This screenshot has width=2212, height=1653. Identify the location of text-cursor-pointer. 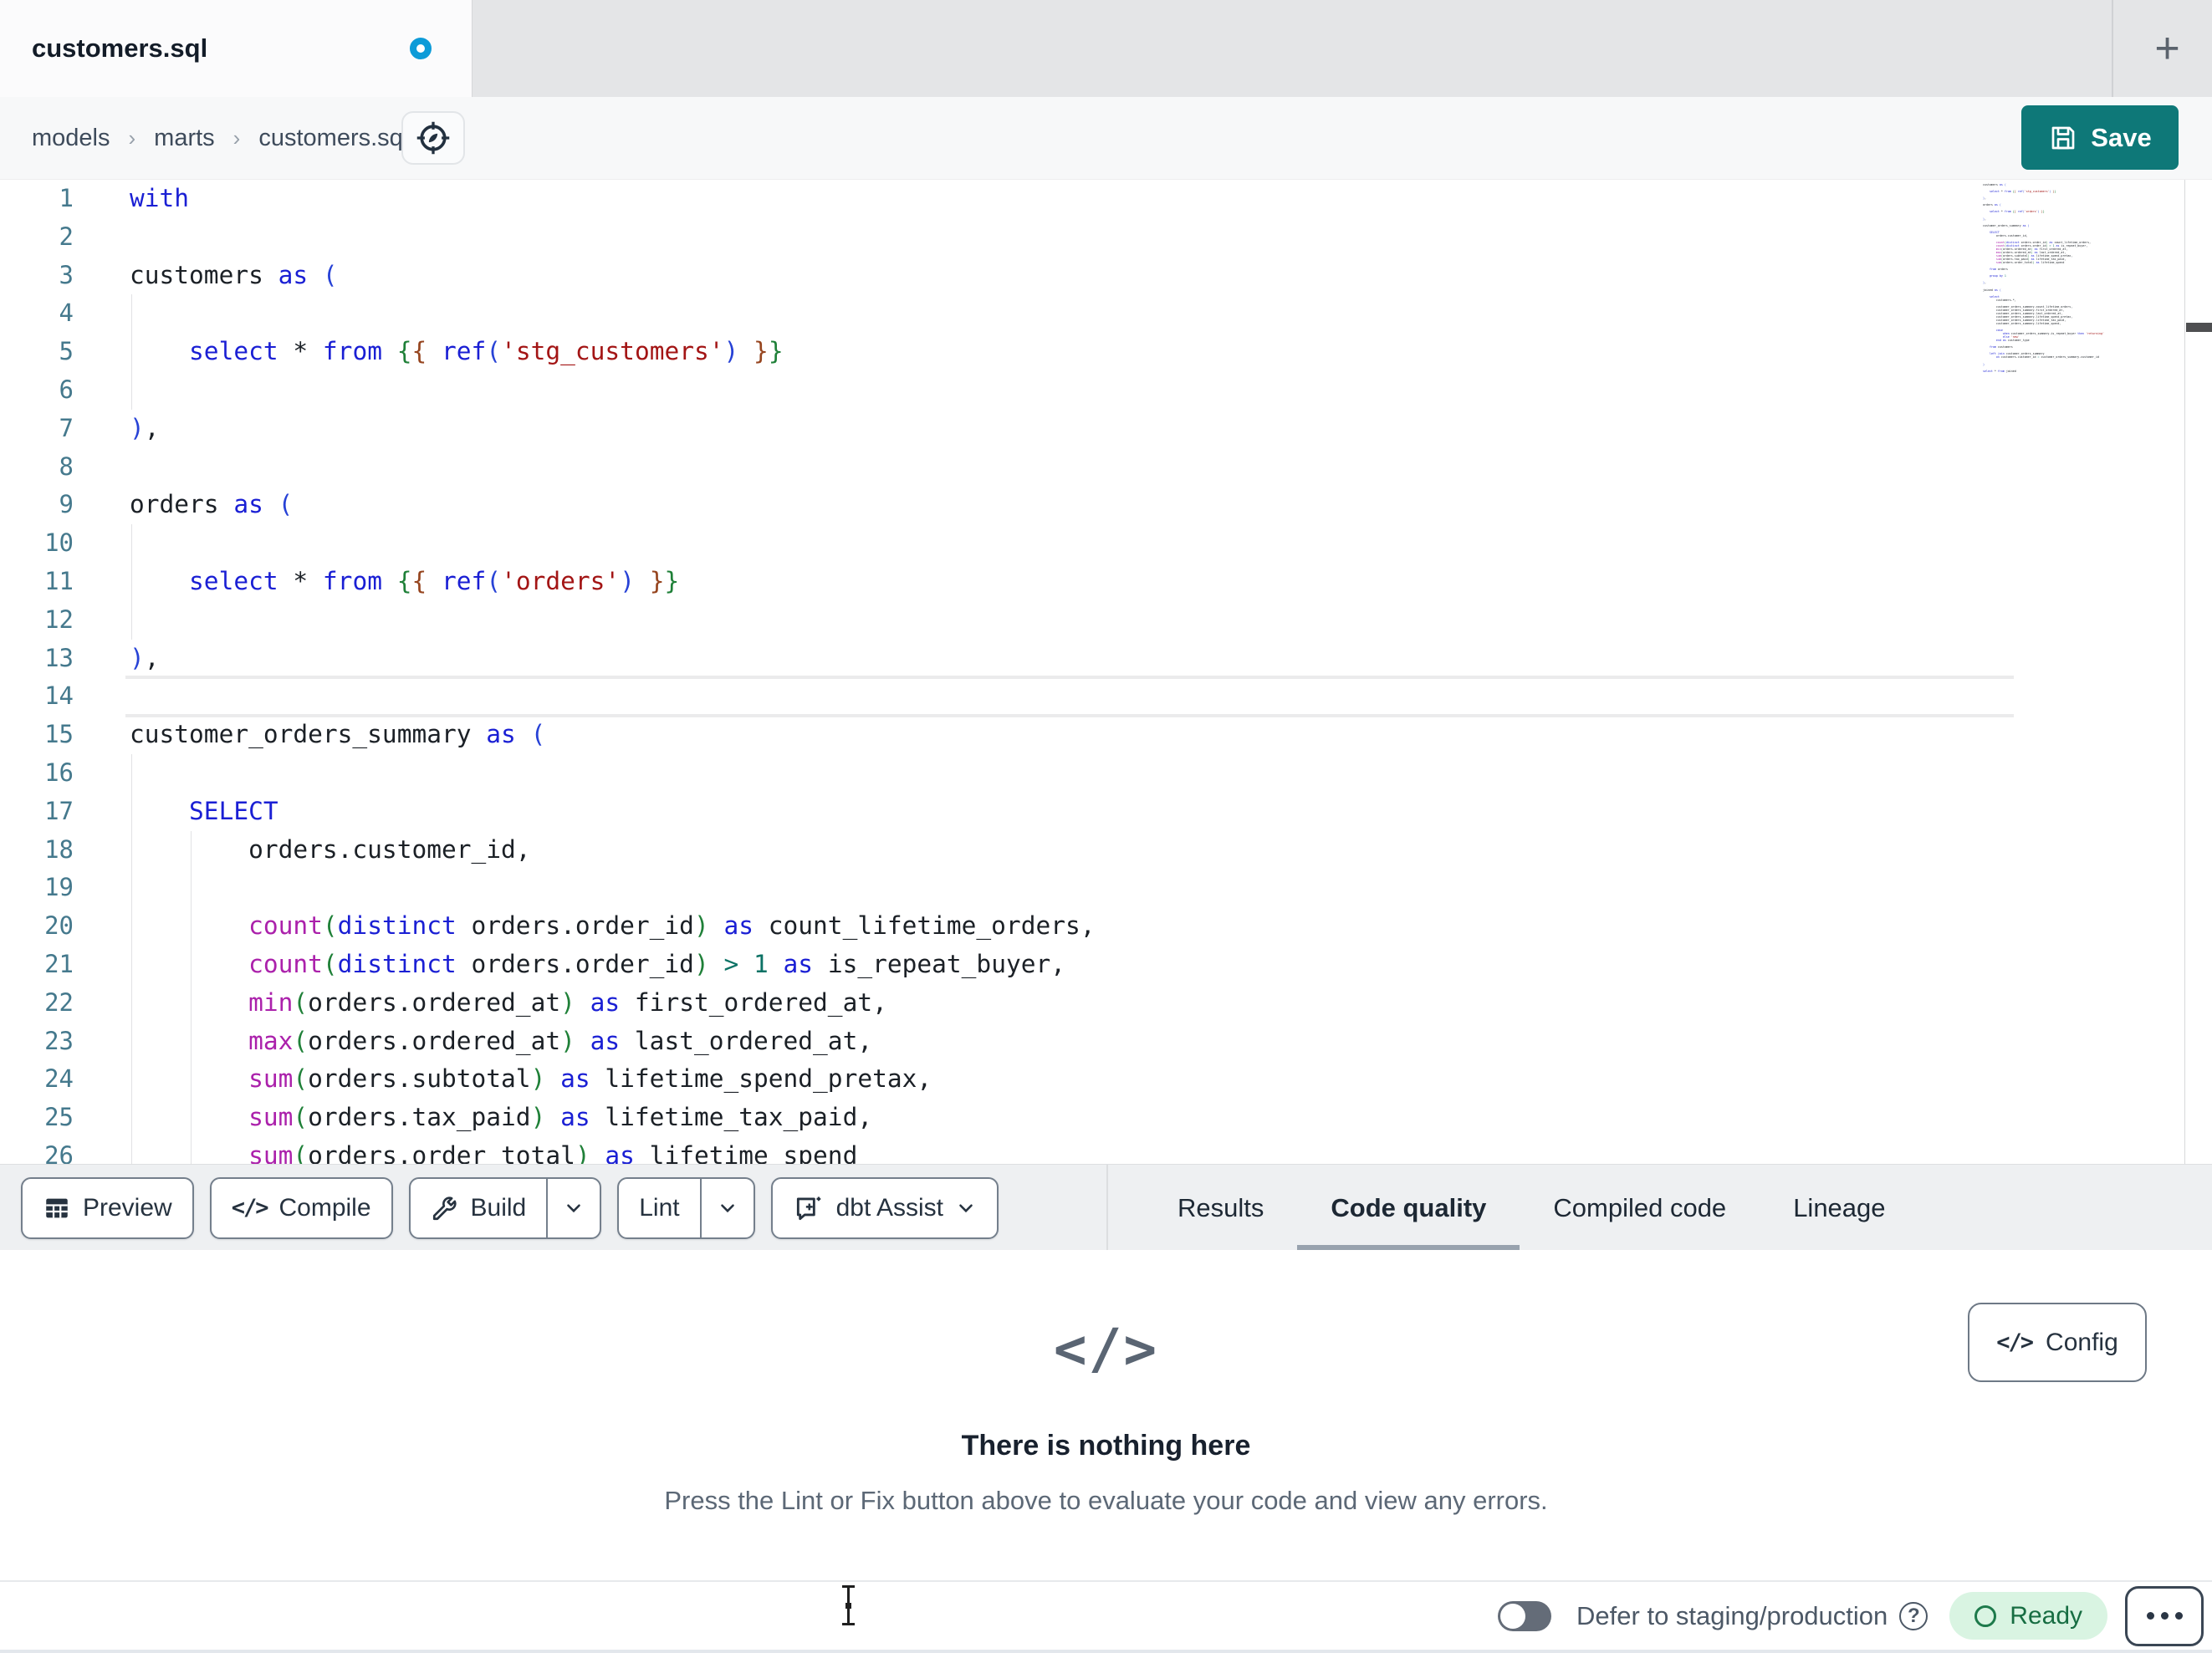
(848, 1605).